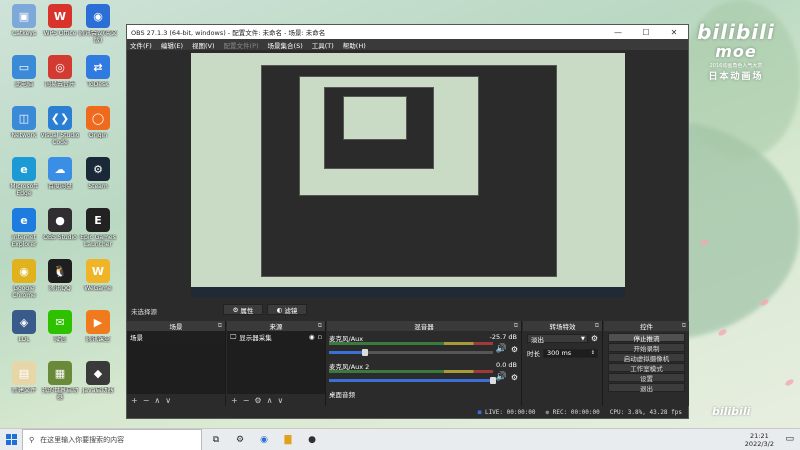 Image resolution: width=800 pixels, height=450 pixels. What do you see at coordinates (241, 45) in the screenshot?
I see `menu-profile: 配置文件(P)` at bounding box center [241, 45].